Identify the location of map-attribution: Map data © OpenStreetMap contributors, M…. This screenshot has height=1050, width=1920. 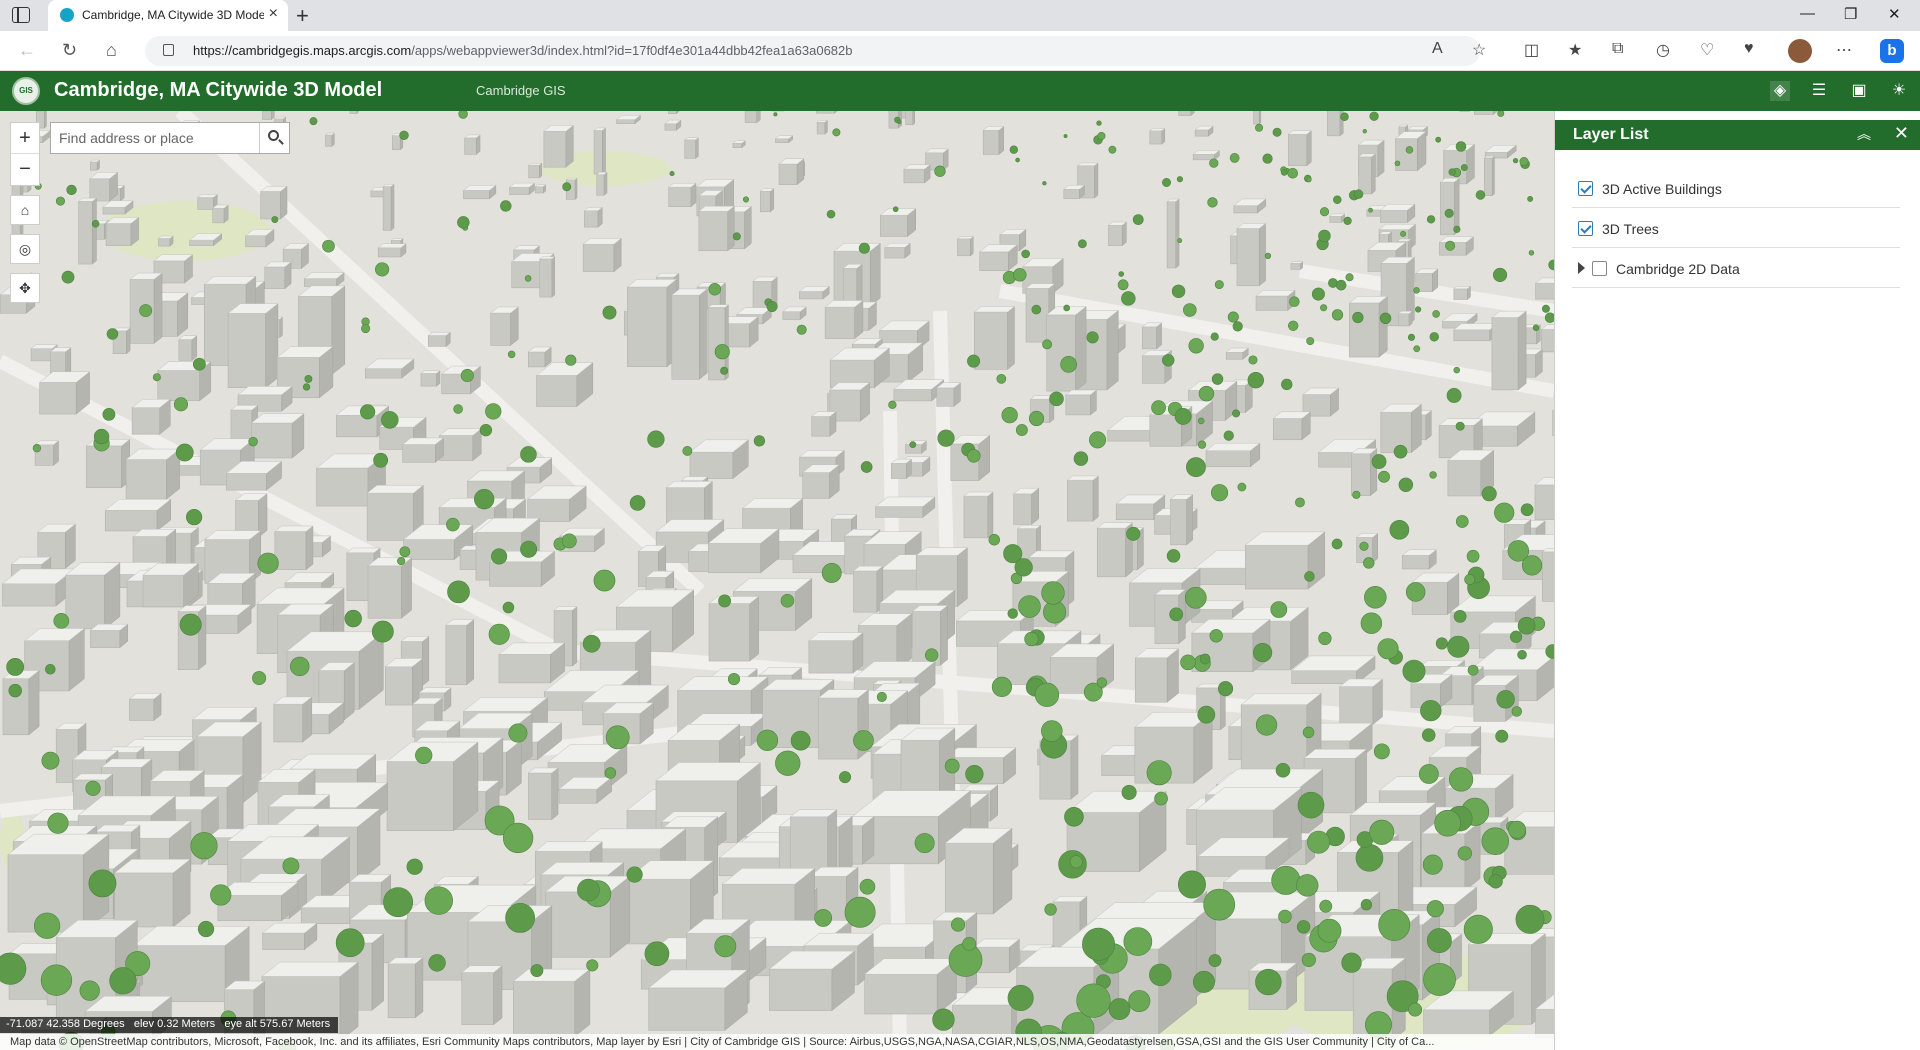
(777, 1042).